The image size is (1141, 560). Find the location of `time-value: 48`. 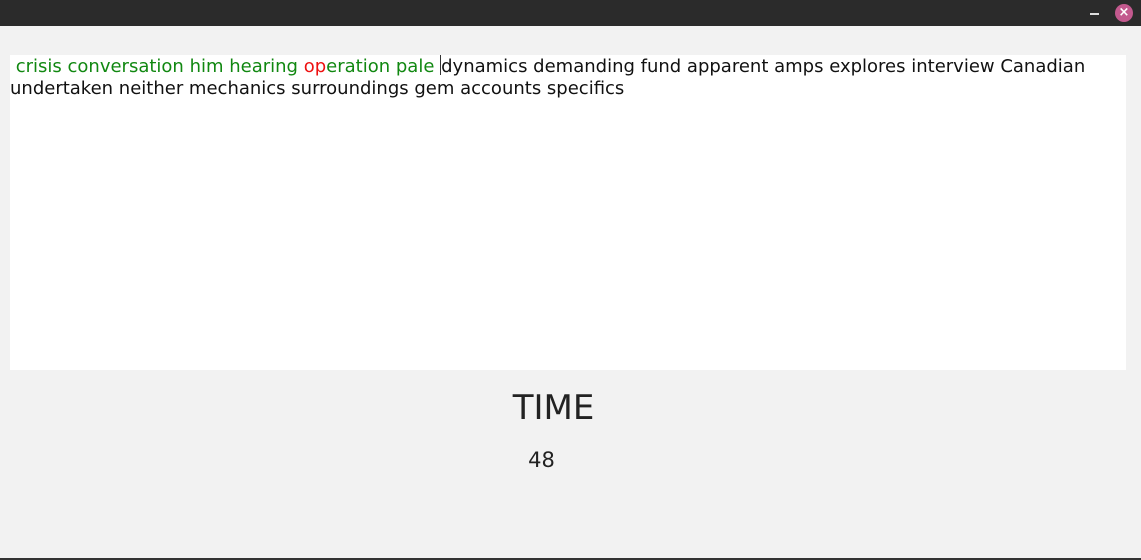

time-value: 48 is located at coordinates (541, 460).